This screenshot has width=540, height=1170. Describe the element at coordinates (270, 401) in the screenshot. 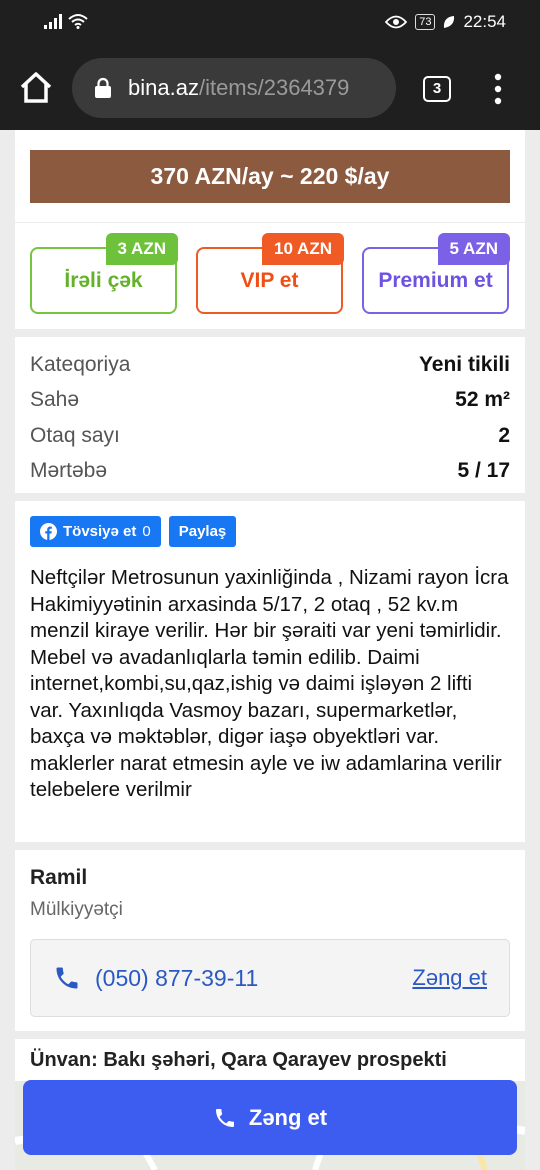

I see `property-row-area: Sahə 52 m²` at that location.